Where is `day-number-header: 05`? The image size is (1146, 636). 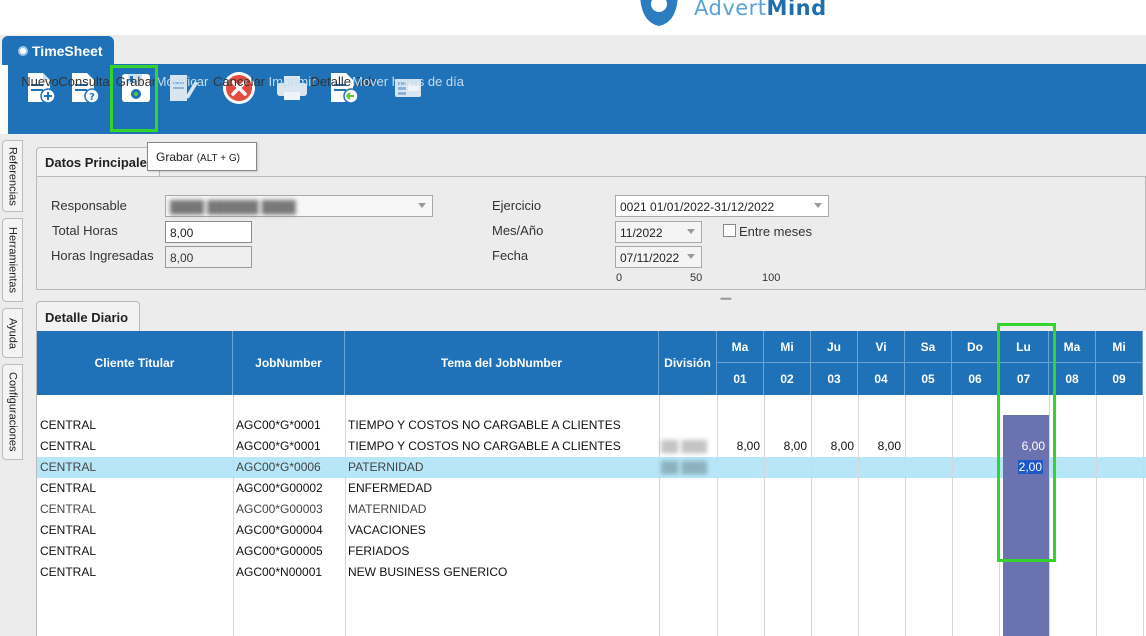 day-number-header: 05 is located at coordinates (928, 379).